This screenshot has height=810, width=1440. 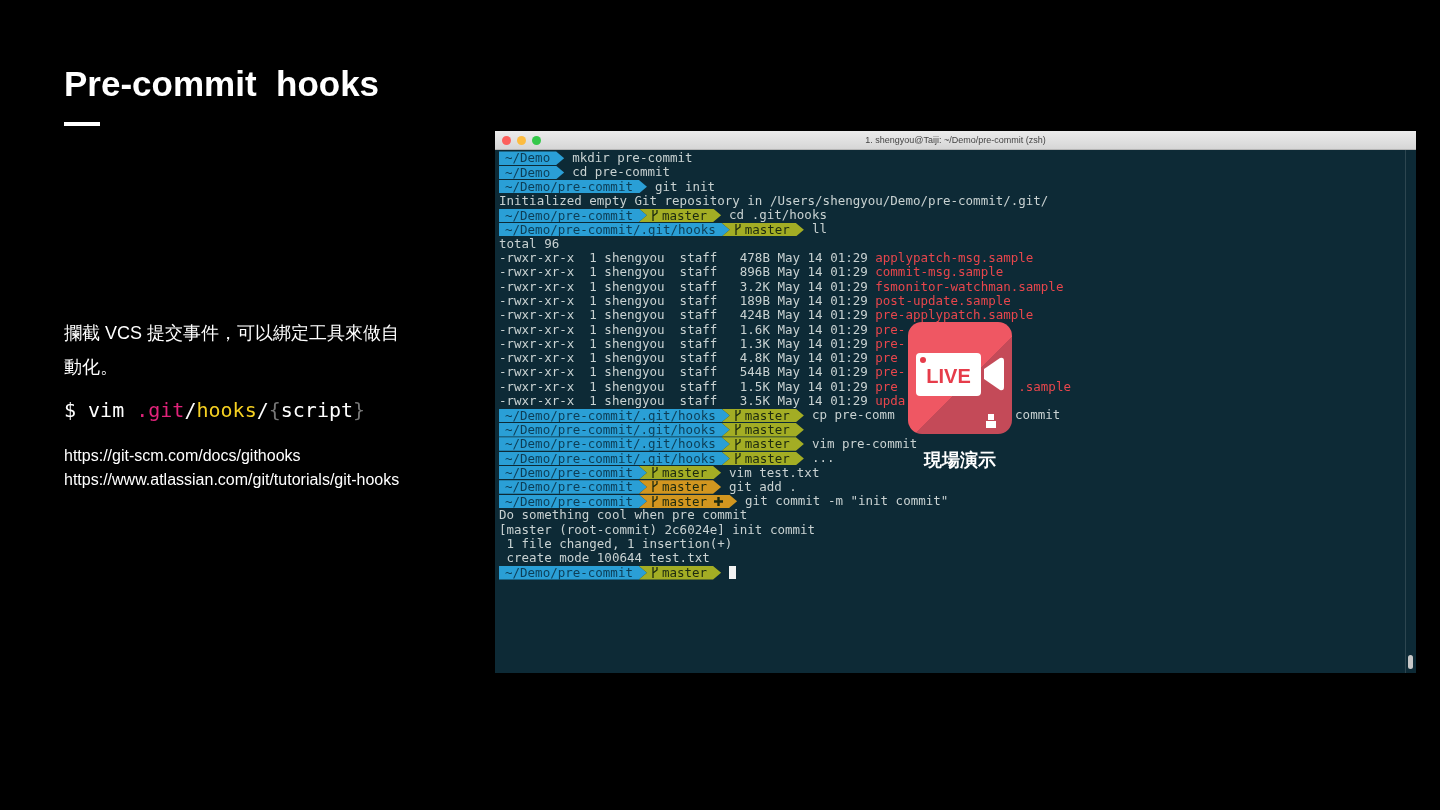 What do you see at coordinates (1038, 415) in the screenshot?
I see `command-text: commit` at bounding box center [1038, 415].